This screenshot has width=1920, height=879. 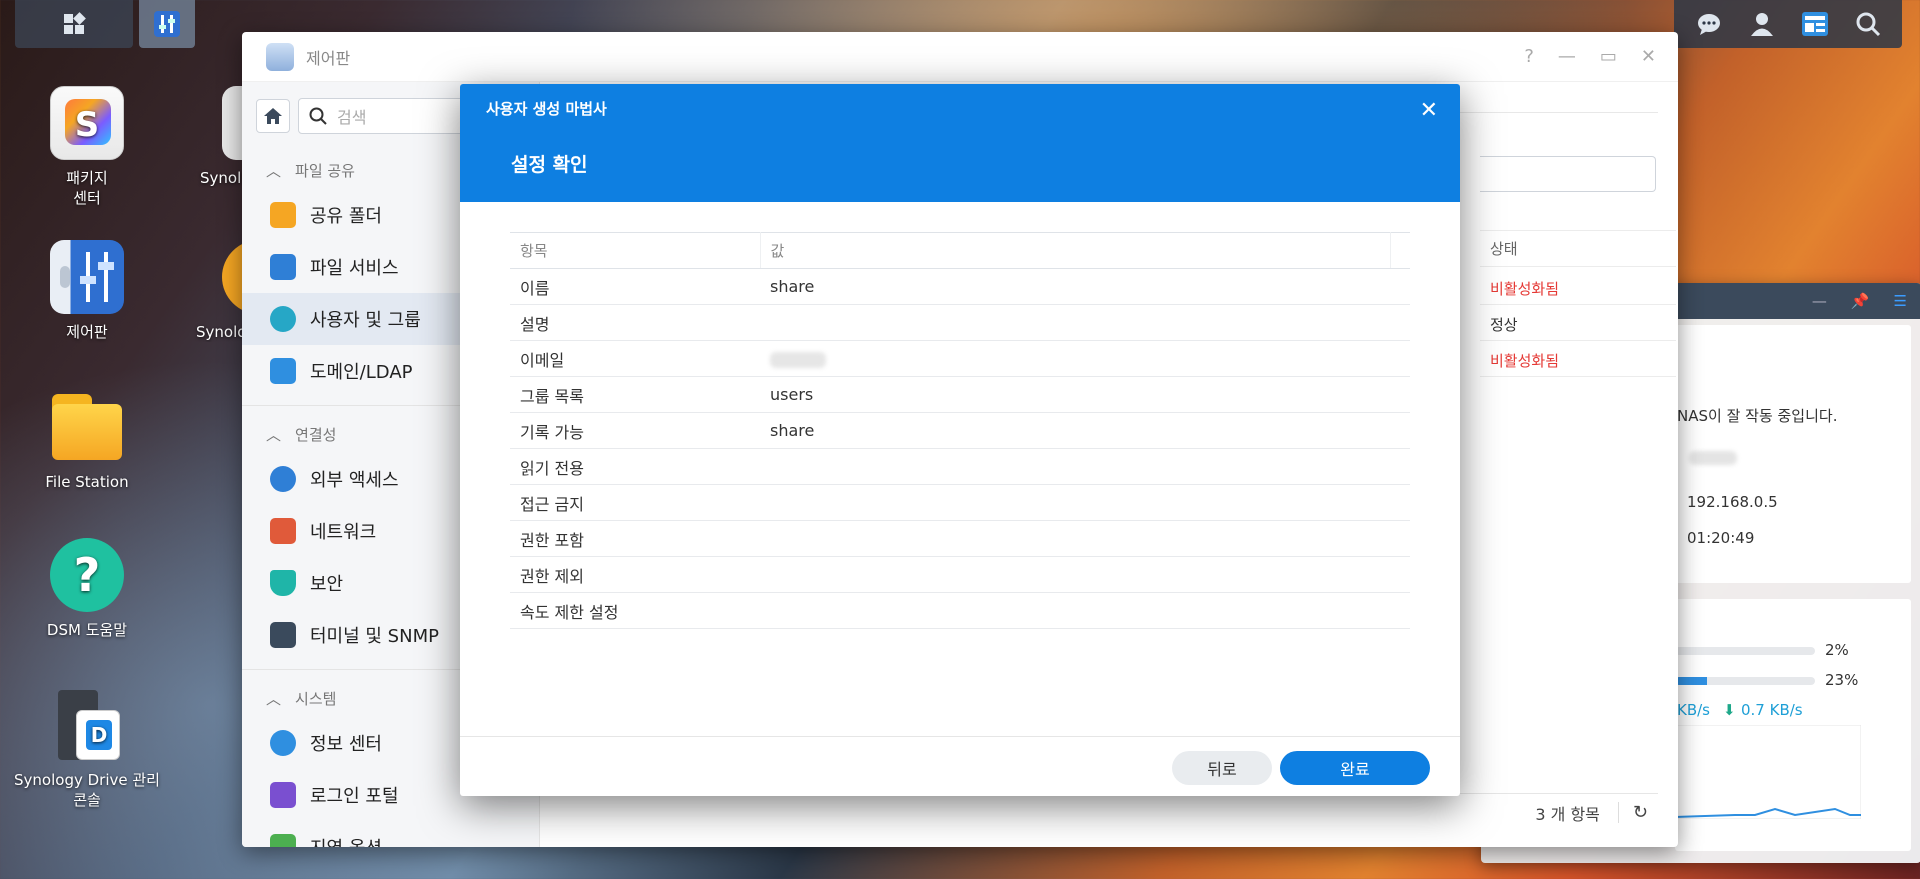 What do you see at coordinates (219, 332) in the screenshot?
I see `desktop-icon-label: Synolo` at bounding box center [219, 332].